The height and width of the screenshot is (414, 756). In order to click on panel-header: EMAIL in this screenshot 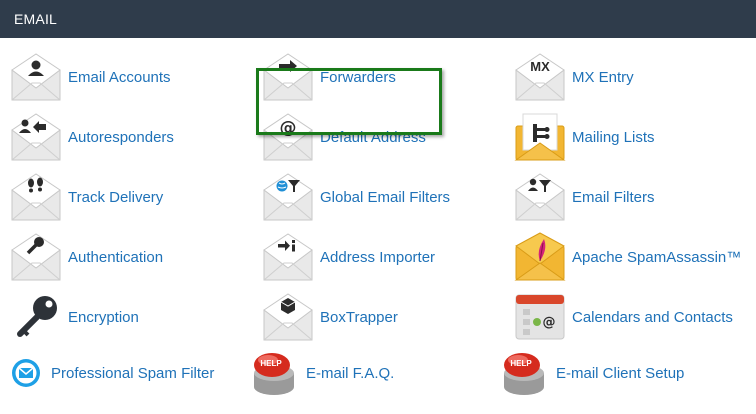, I will do `click(378, 19)`.